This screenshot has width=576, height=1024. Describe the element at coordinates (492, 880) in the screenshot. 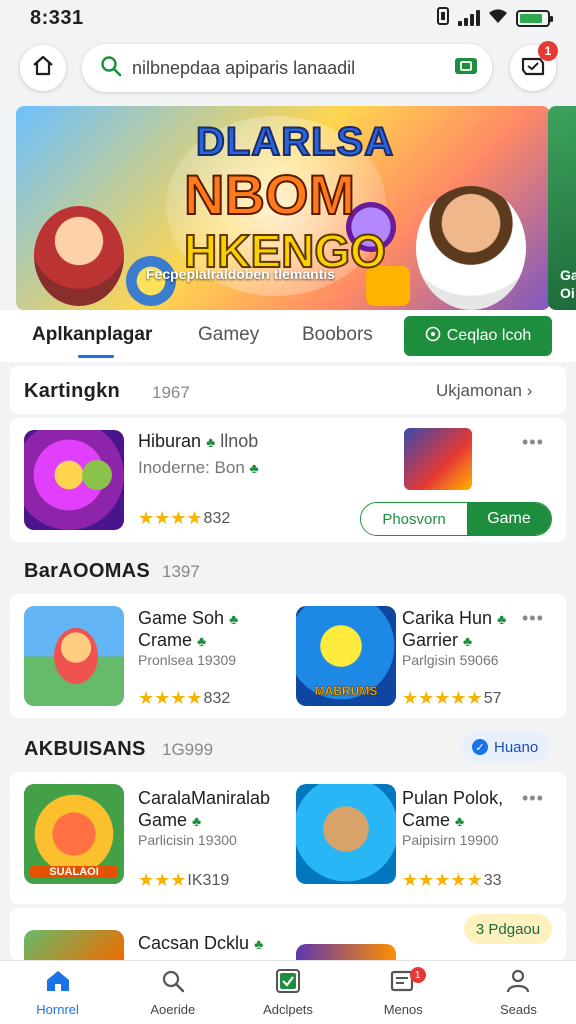

I see `rating-value: 33` at that location.